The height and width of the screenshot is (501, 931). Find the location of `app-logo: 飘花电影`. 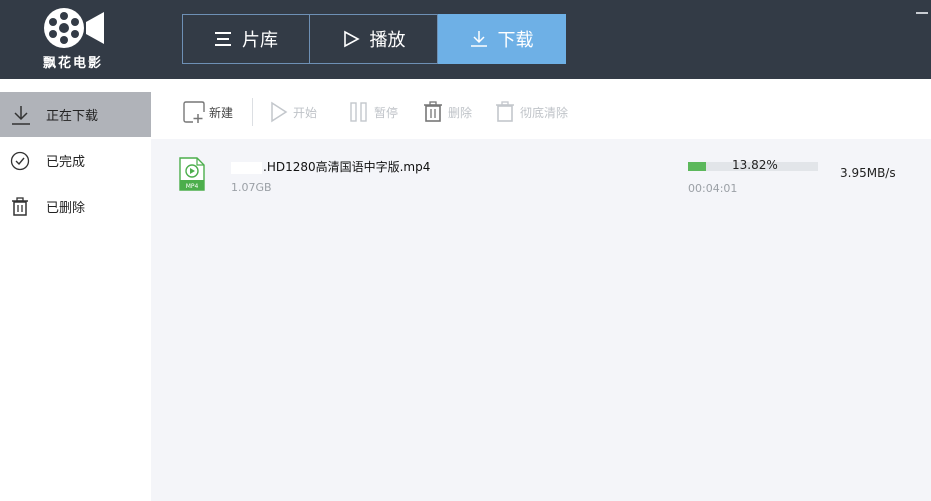

app-logo: 飘花电影 is located at coordinates (73, 39).